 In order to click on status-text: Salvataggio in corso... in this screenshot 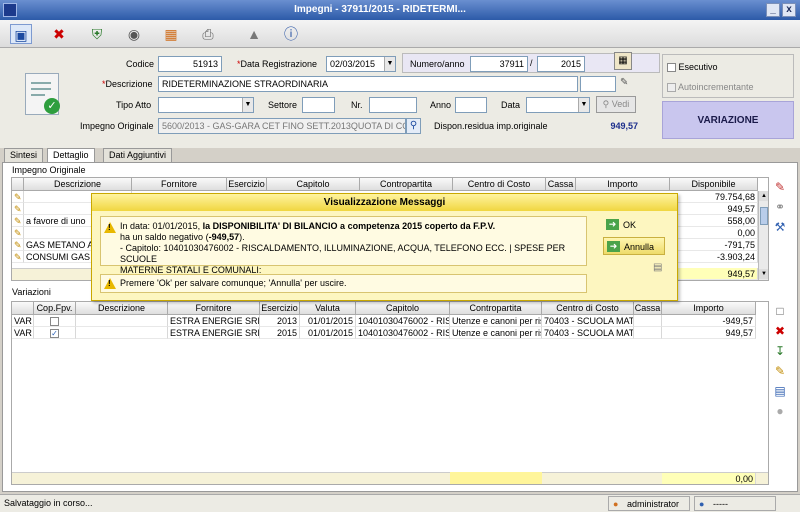, I will do `click(48, 503)`.